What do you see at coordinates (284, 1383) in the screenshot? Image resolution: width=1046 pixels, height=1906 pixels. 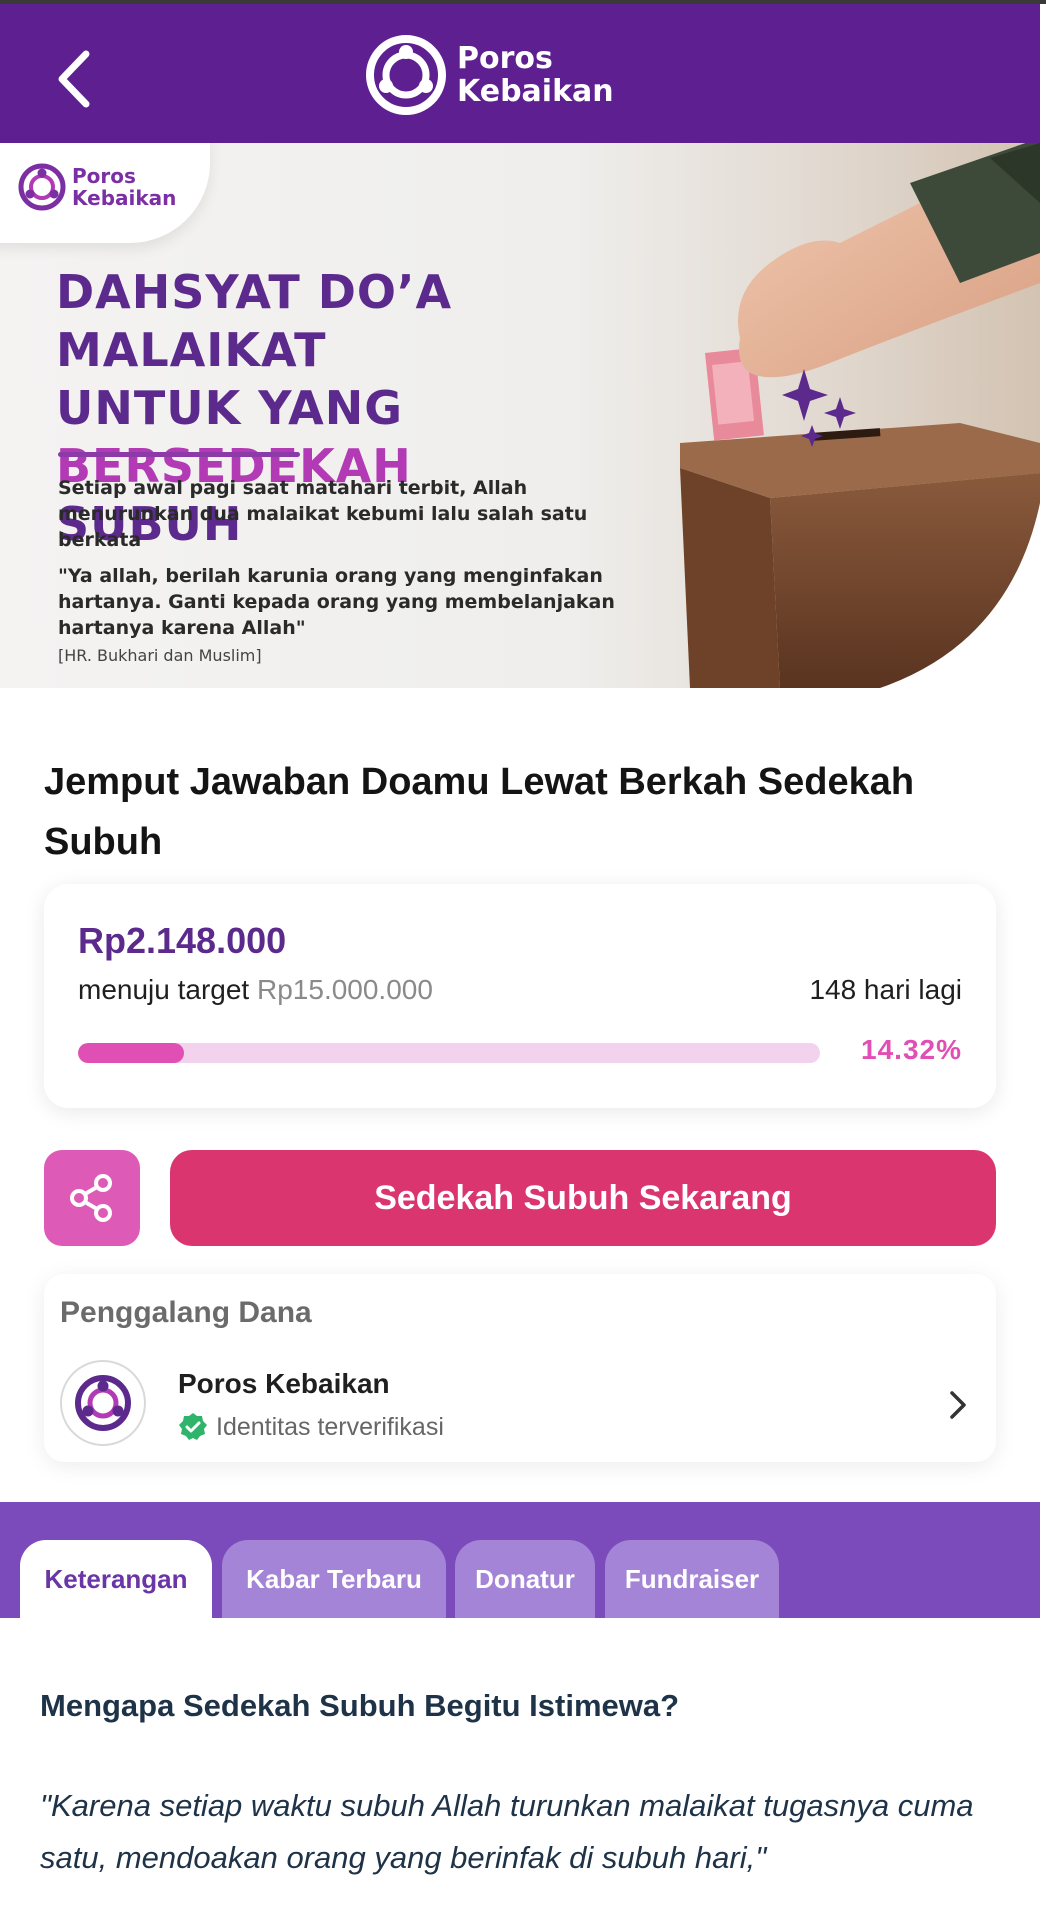 I see `fundraiser-name: Poros Kebaikan` at bounding box center [284, 1383].